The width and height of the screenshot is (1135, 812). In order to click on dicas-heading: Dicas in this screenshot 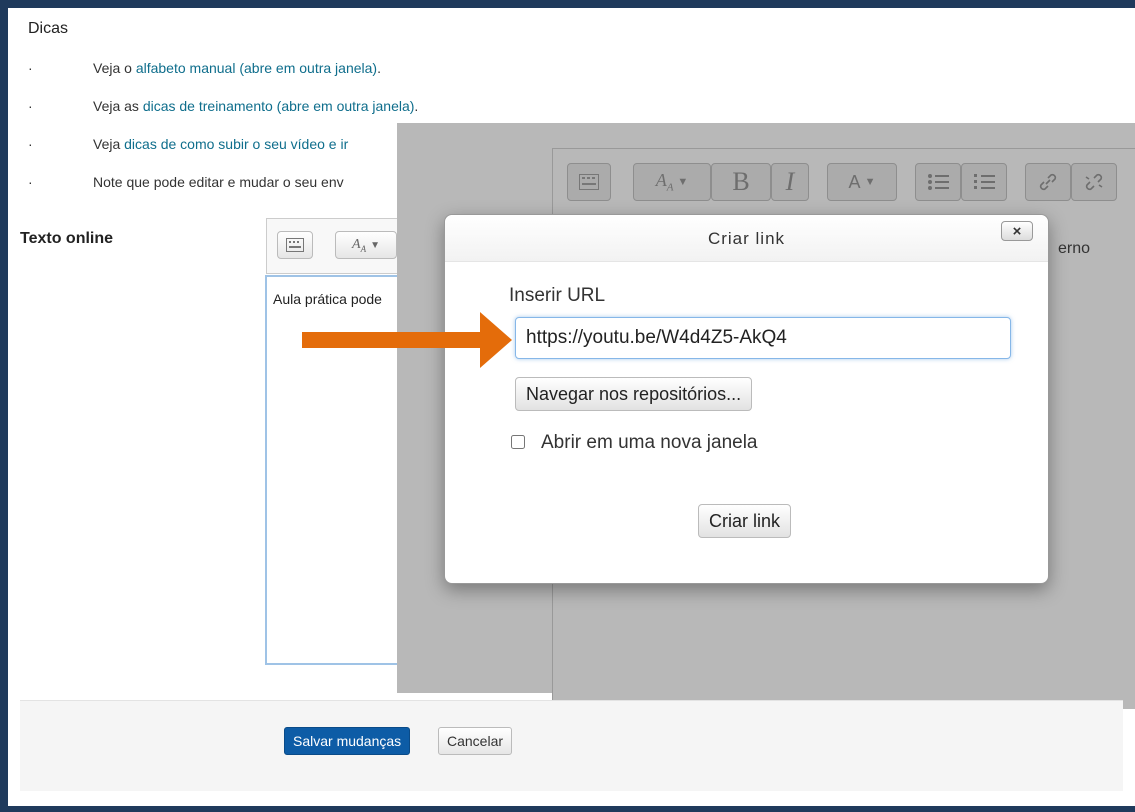, I will do `click(48, 28)`.